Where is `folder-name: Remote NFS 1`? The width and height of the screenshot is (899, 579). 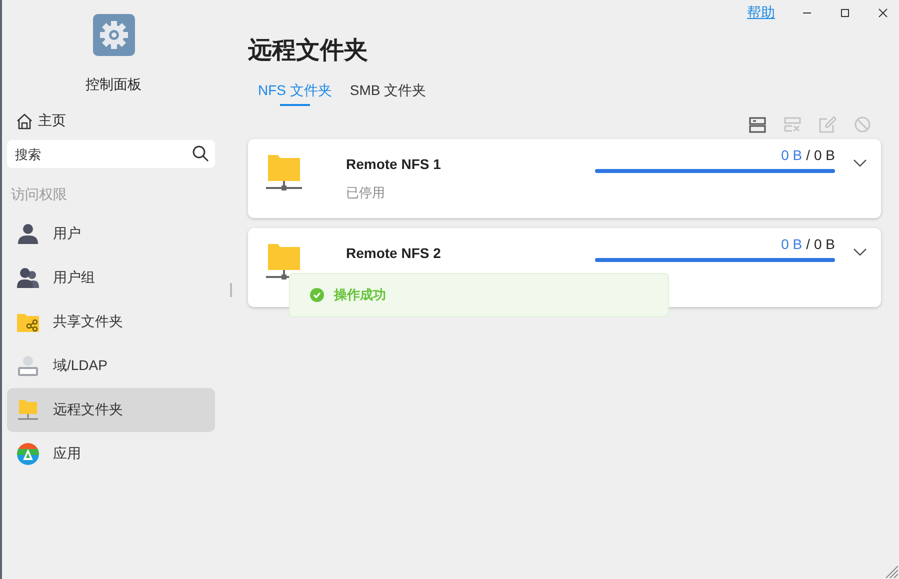
folder-name: Remote NFS 1 is located at coordinates (394, 164).